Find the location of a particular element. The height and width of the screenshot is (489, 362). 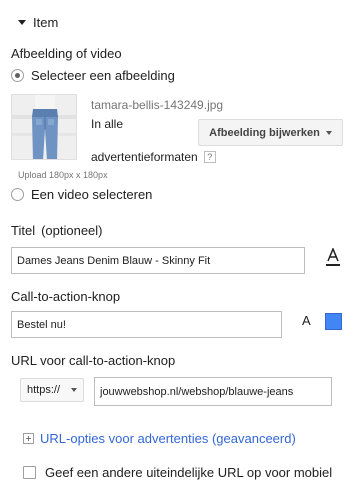

cta-input: Bestel nu! is located at coordinates (146, 324).